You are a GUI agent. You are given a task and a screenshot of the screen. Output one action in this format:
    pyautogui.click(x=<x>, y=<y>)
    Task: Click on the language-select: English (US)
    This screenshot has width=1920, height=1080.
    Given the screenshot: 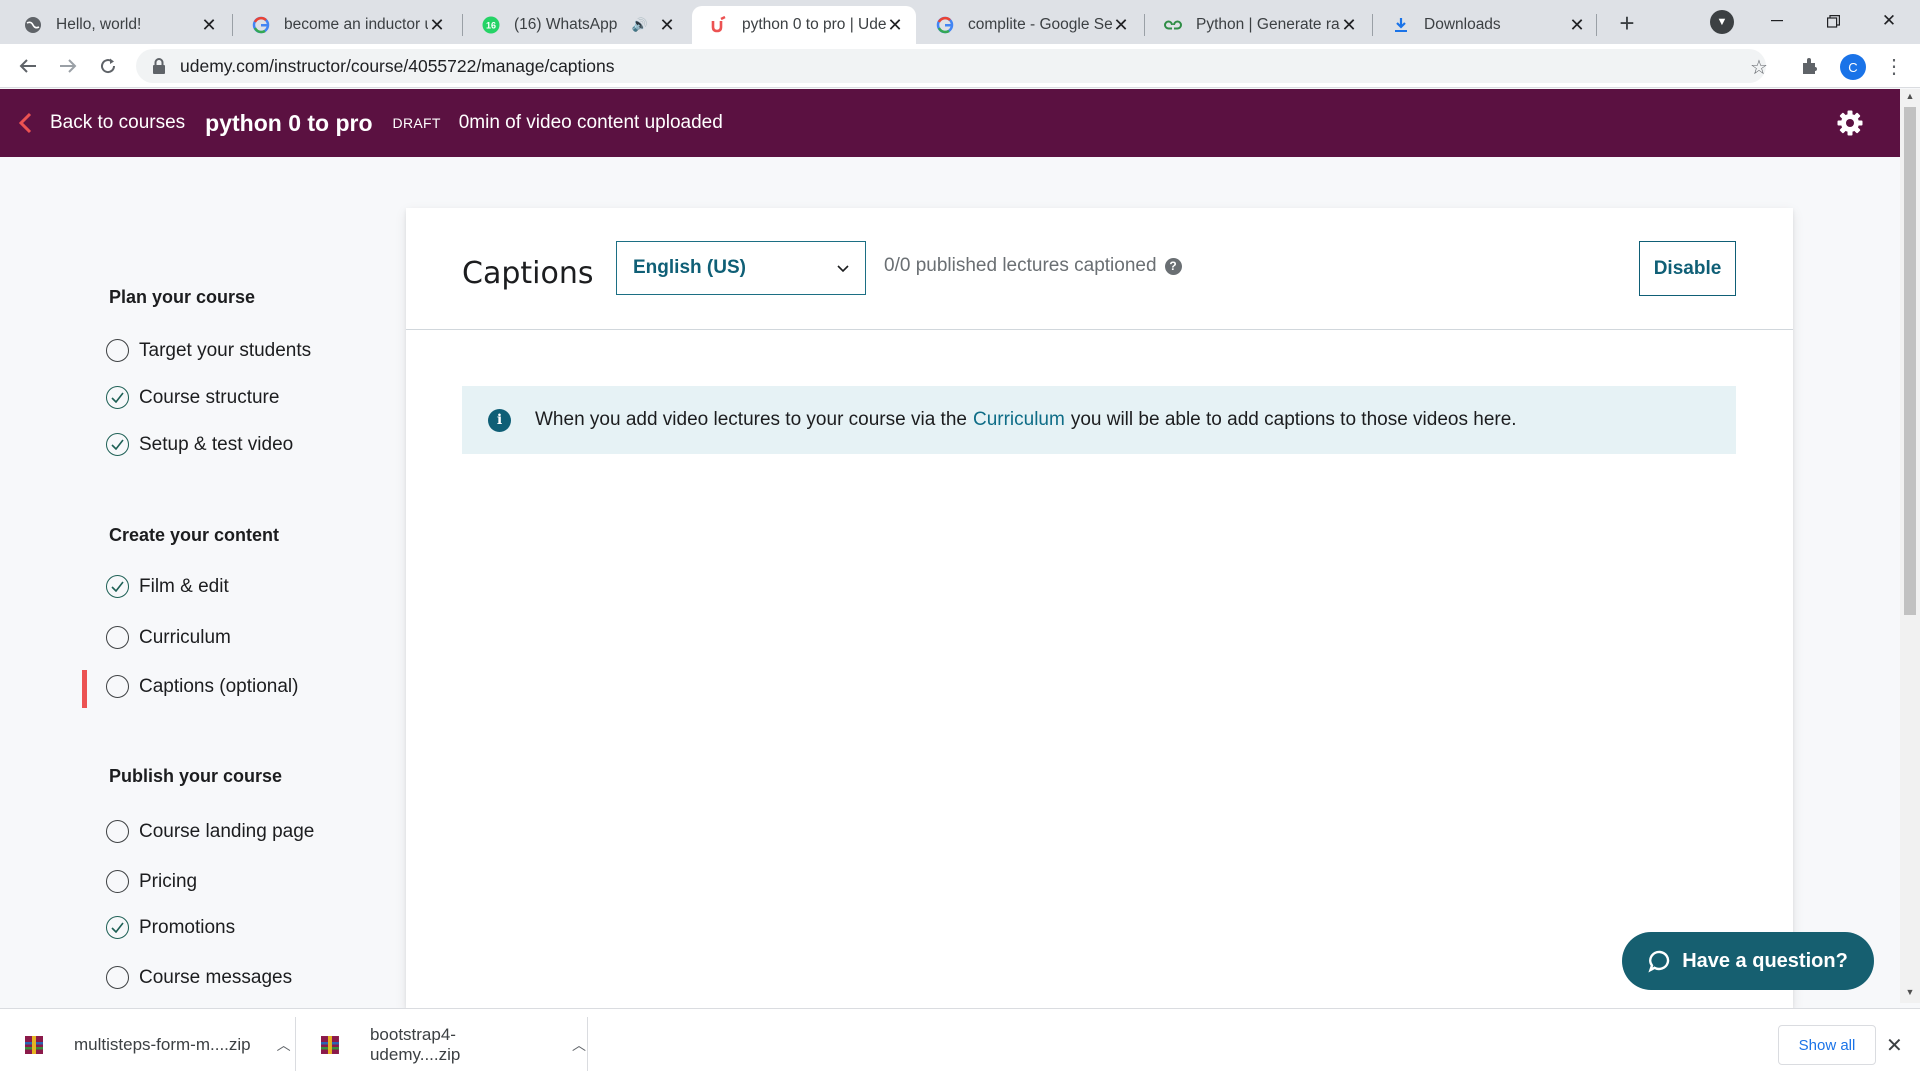 What is the action you would take?
    pyautogui.click(x=741, y=268)
    